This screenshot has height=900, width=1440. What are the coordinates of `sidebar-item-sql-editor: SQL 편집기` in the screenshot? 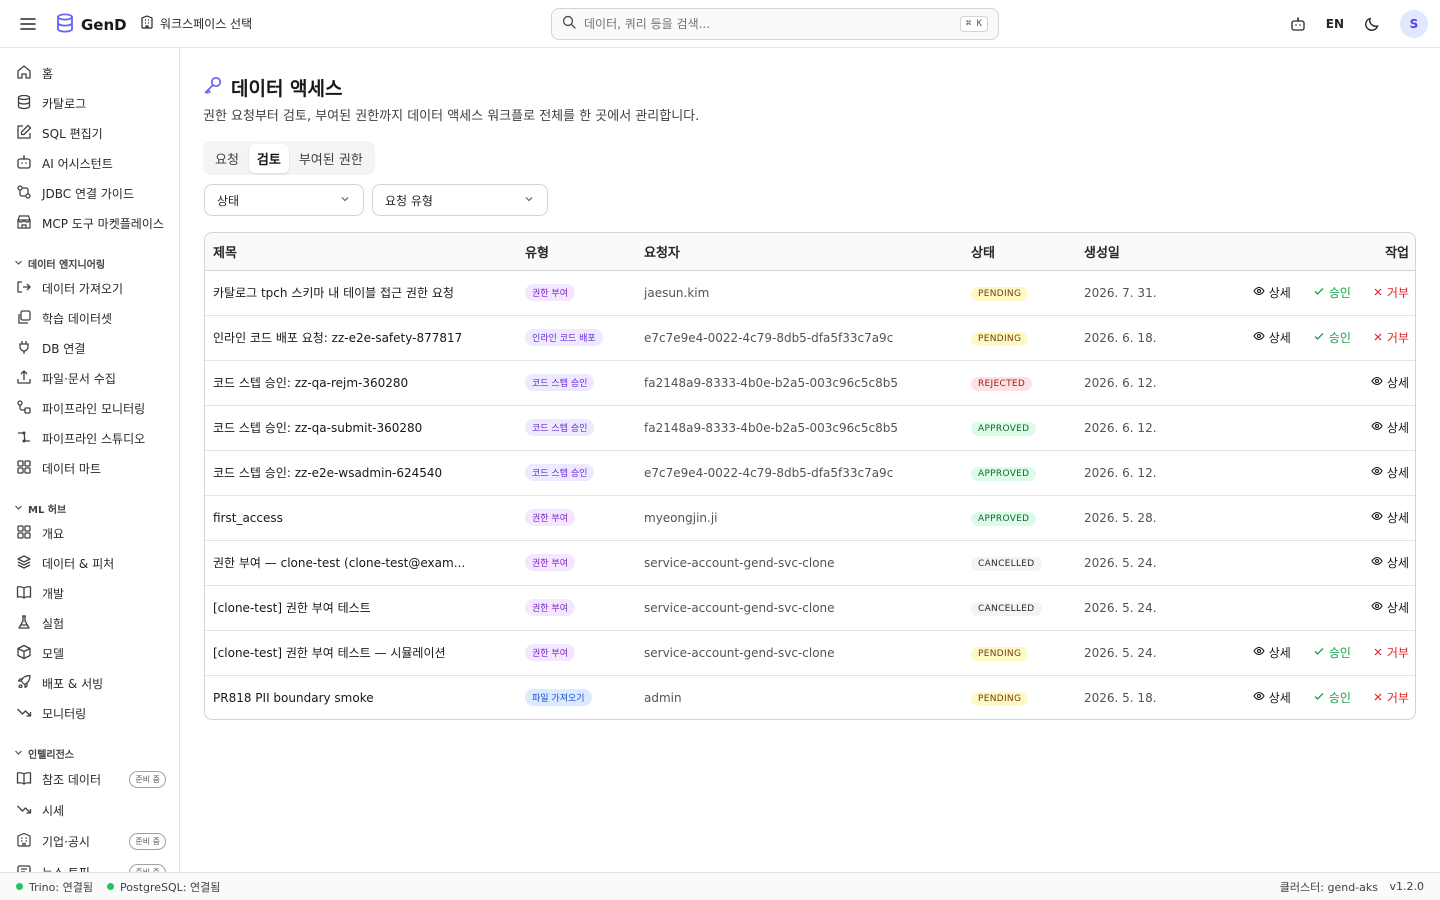 It's located at (91, 133).